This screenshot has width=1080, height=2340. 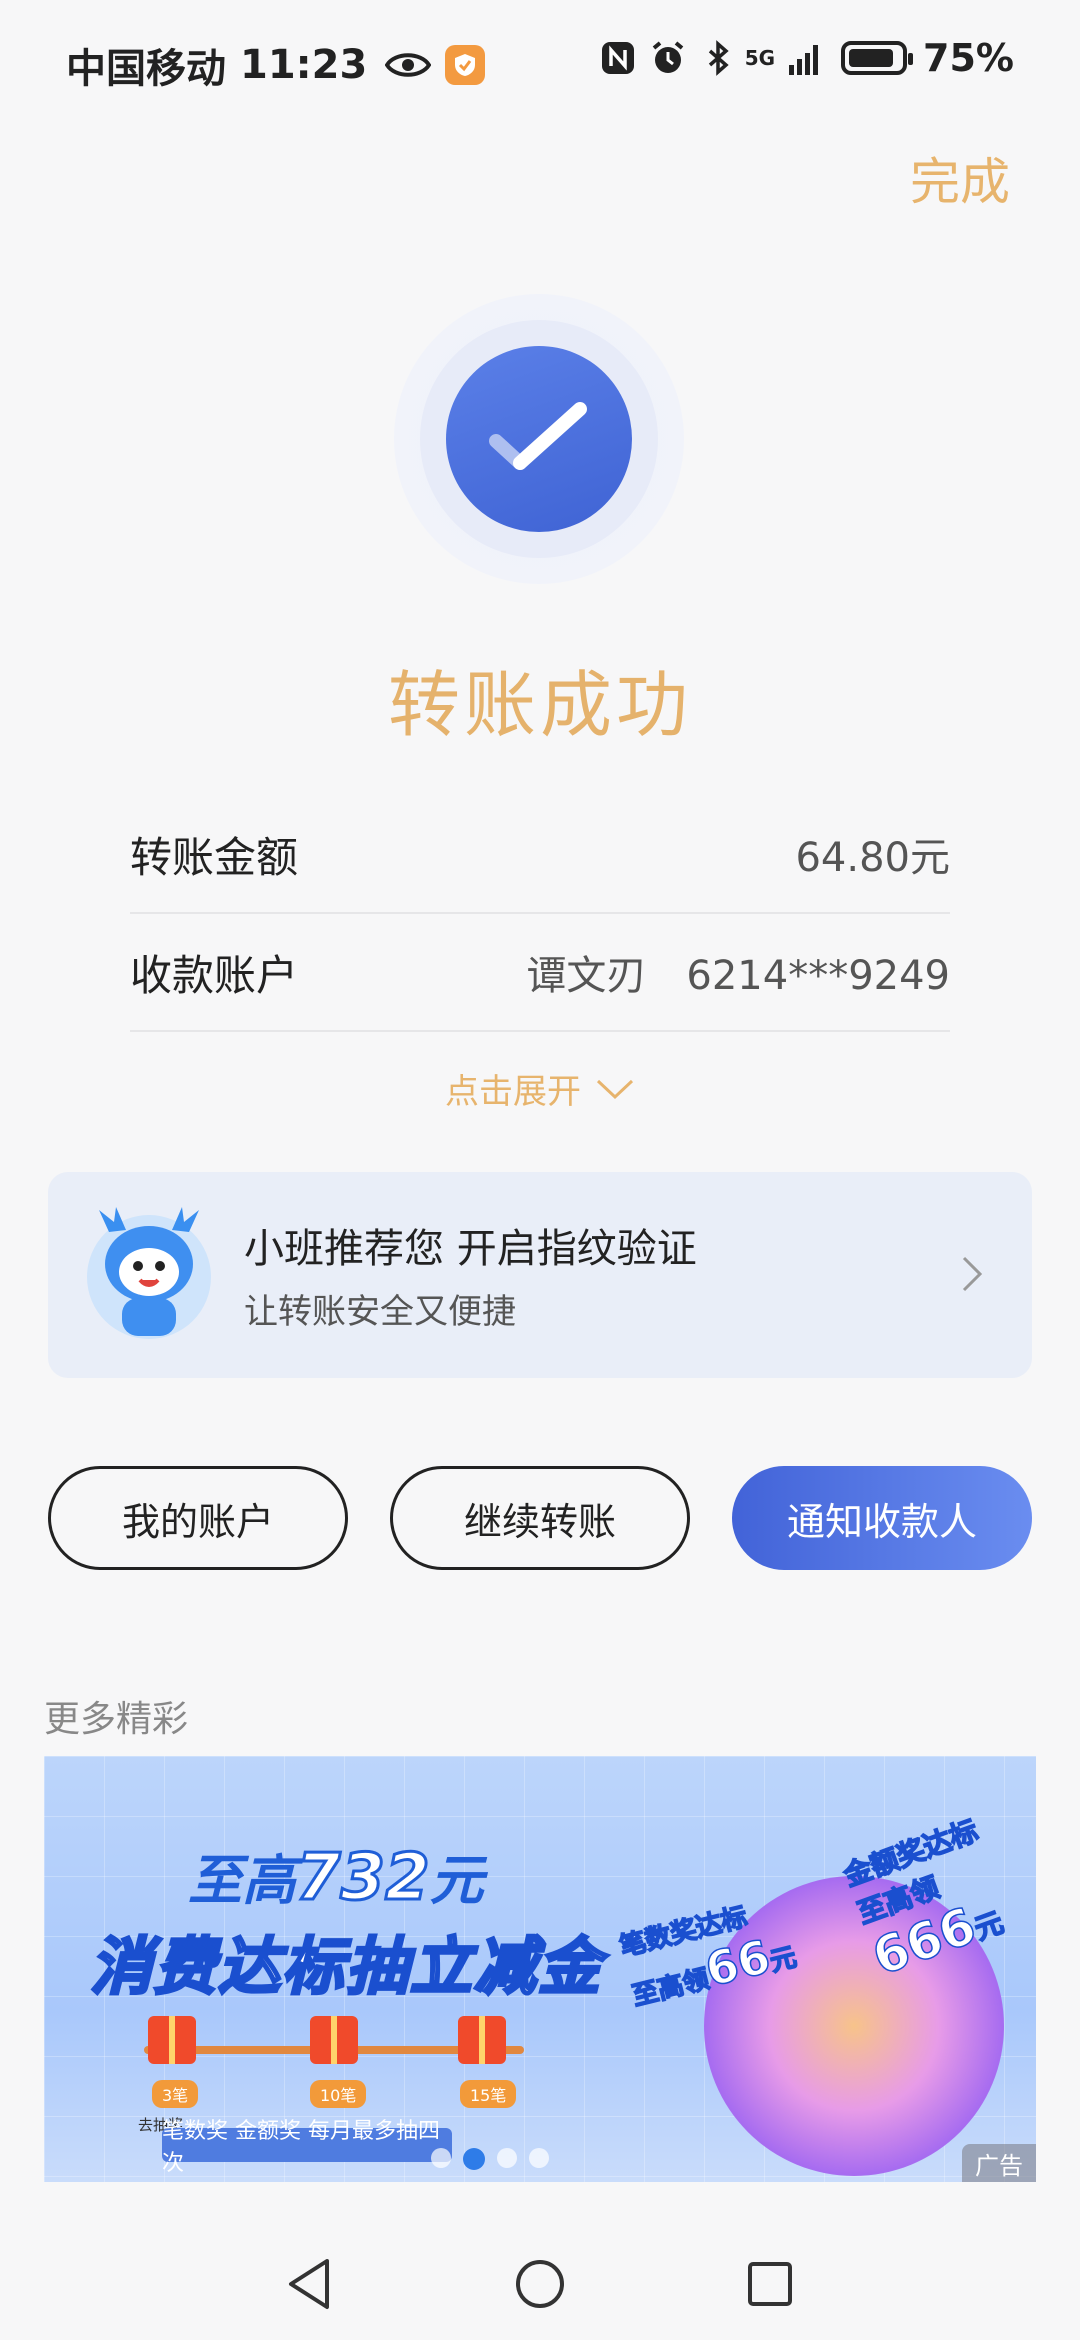 I want to click on home-nav-button, so click(x=540, y=2284).